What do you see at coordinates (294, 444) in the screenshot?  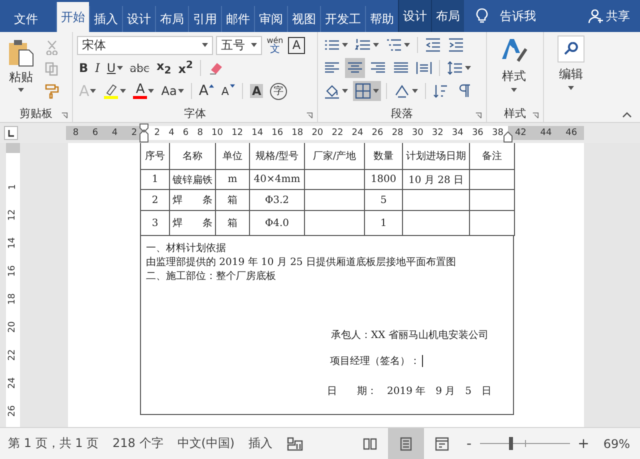 I see `macro-icon` at bounding box center [294, 444].